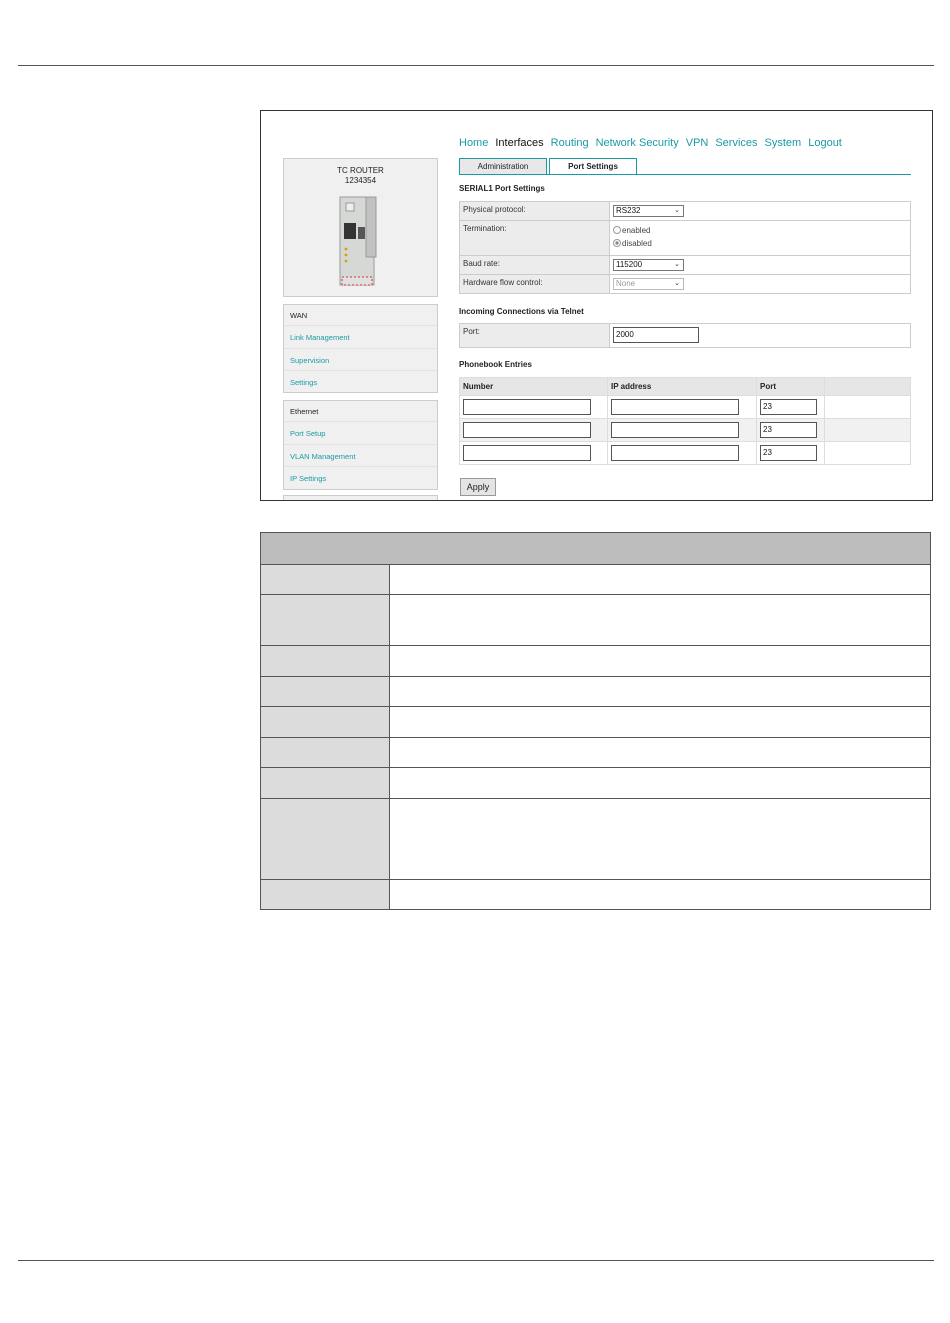  I want to click on sidebar-item-supervision: Supervision, so click(360, 360).